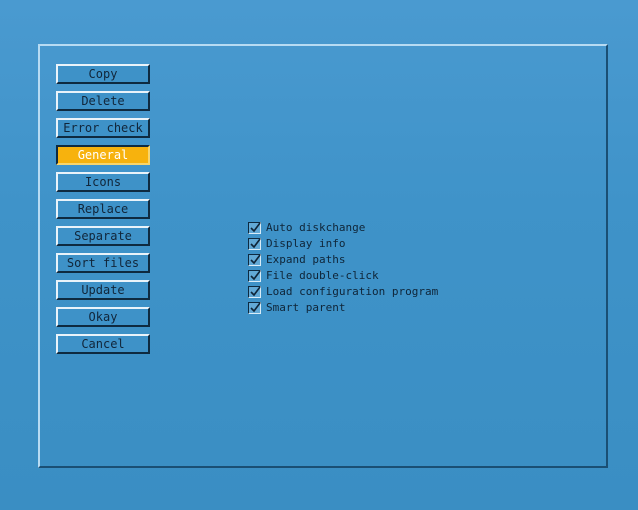 Image resolution: width=638 pixels, height=510 pixels. I want to click on option-auto-diskchange: Auto diskchange, so click(343, 228).